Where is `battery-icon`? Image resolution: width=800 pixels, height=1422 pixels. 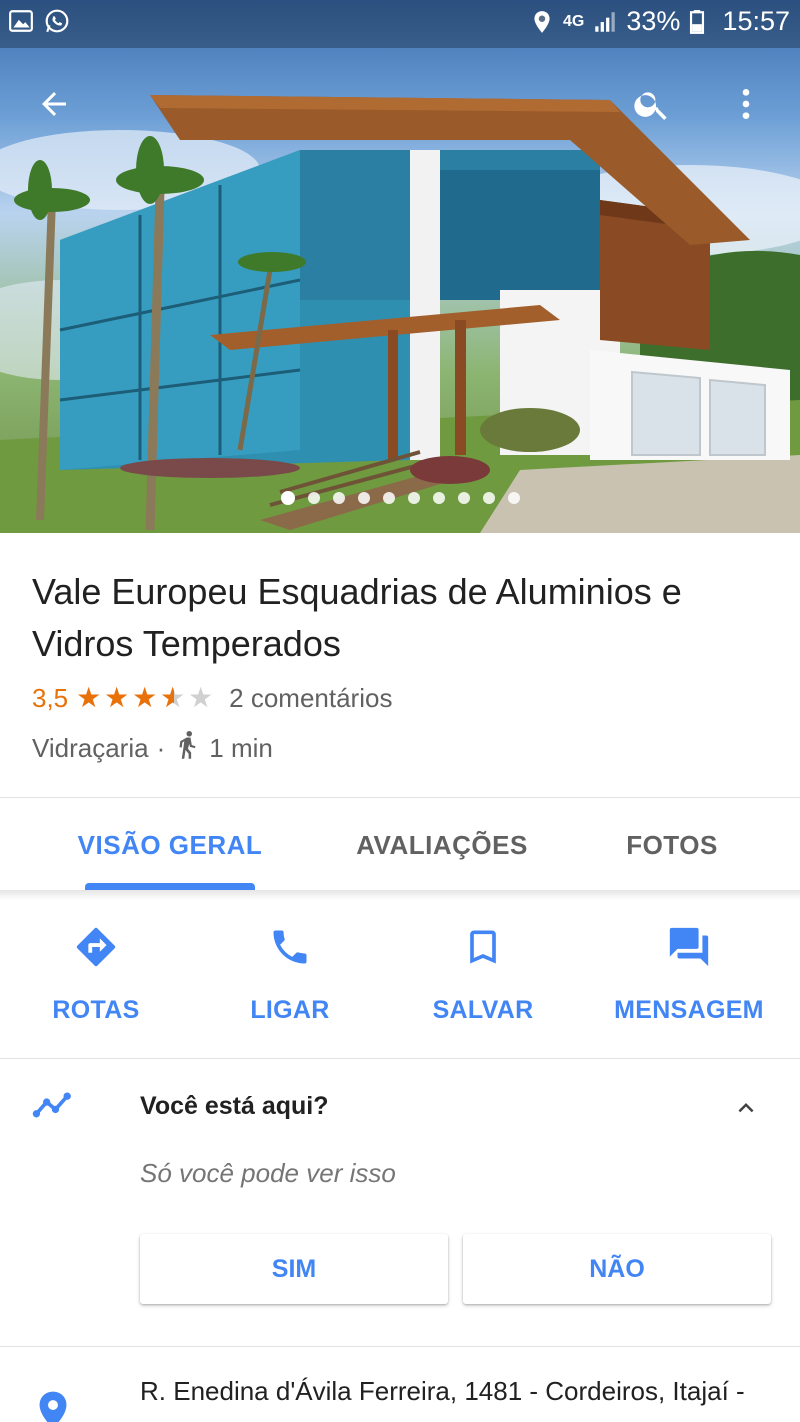 battery-icon is located at coordinates (701, 22).